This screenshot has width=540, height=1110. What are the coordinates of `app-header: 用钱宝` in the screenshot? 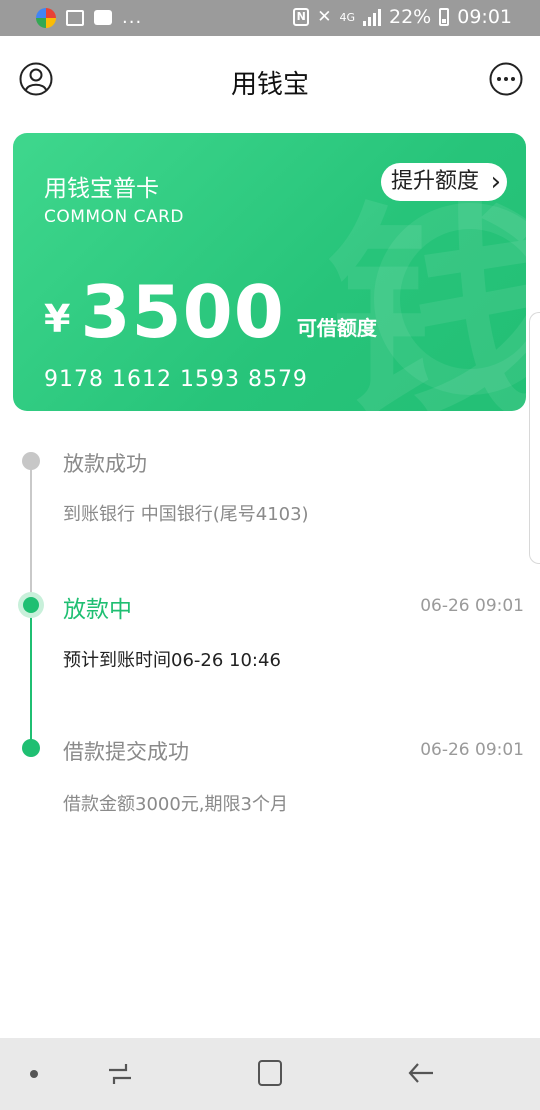 It's located at (270, 80).